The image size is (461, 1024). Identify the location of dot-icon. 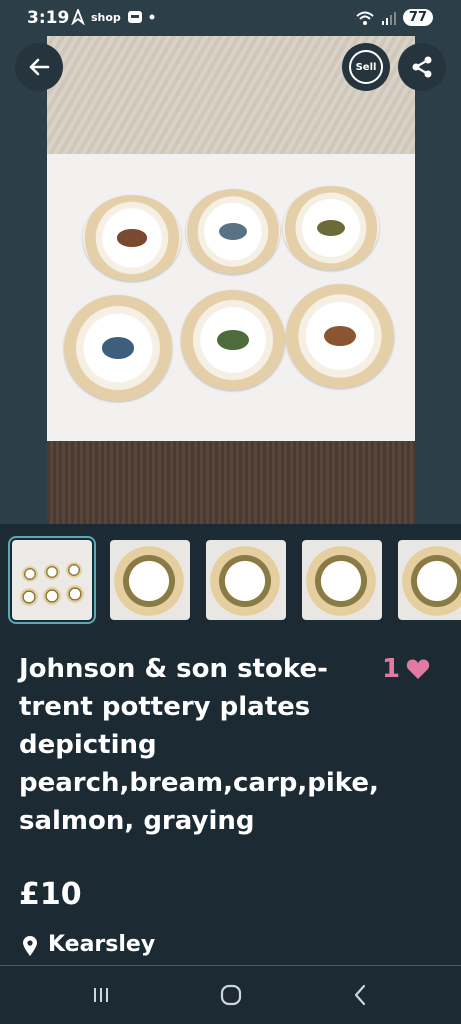
(152, 17).